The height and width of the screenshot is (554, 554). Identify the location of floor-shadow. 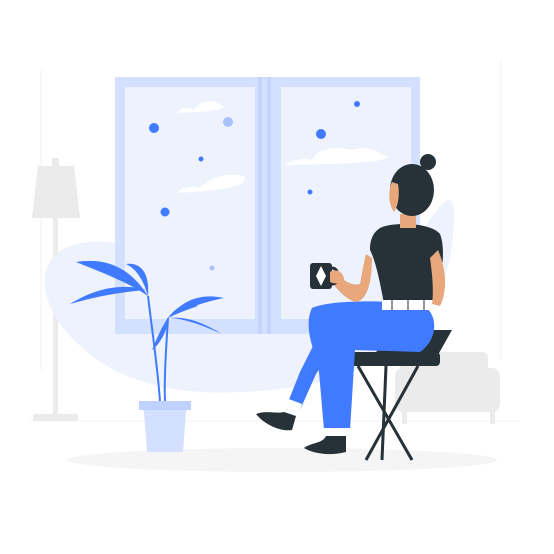
(282, 460).